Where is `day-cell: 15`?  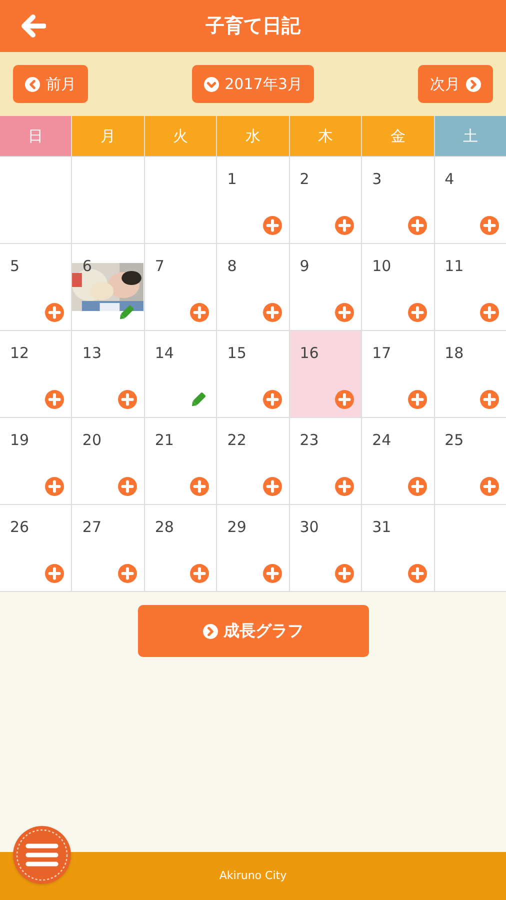
day-cell: 15 is located at coordinates (253, 374).